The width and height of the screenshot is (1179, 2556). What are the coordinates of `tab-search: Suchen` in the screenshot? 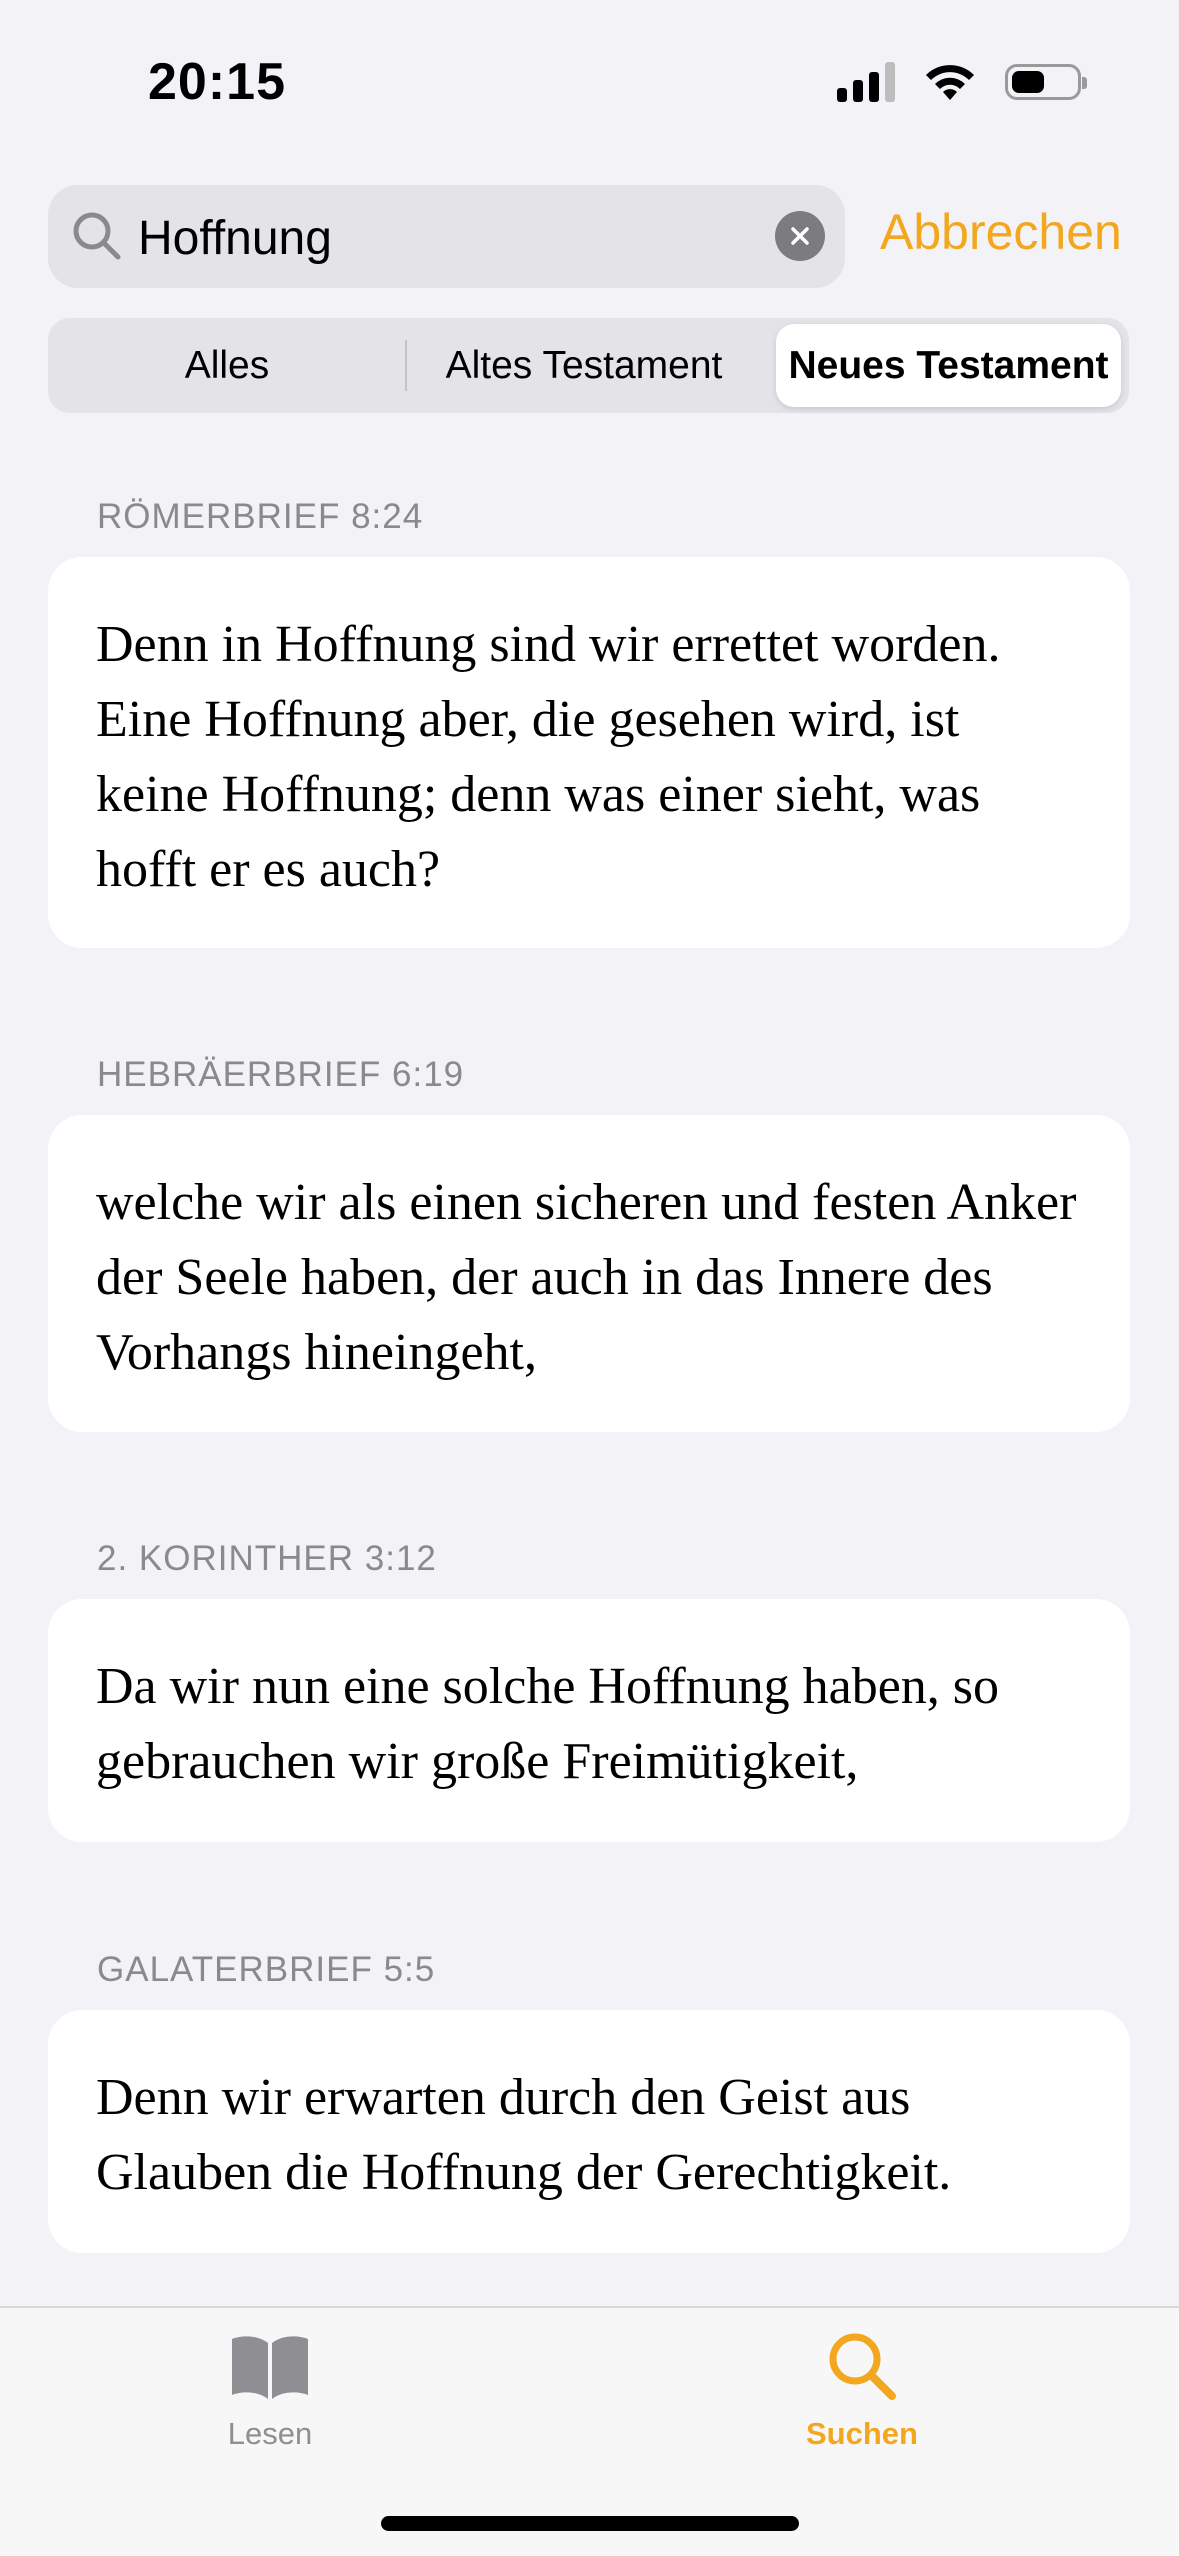 It's located at (862, 2389).